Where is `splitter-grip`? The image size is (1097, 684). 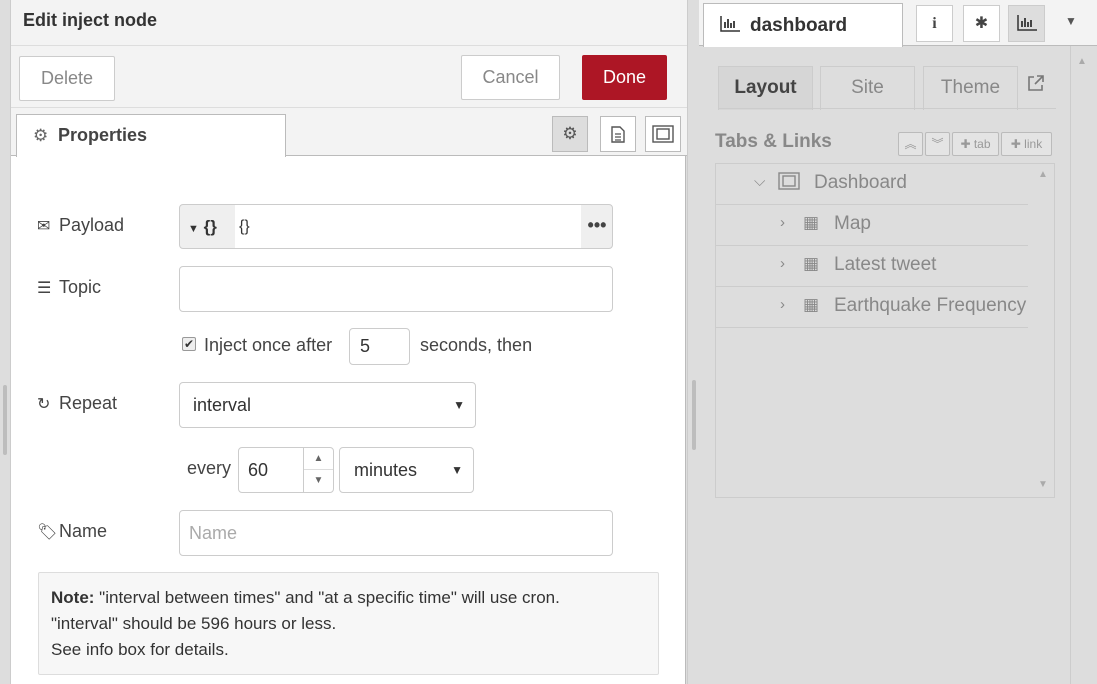 splitter-grip is located at coordinates (694, 415).